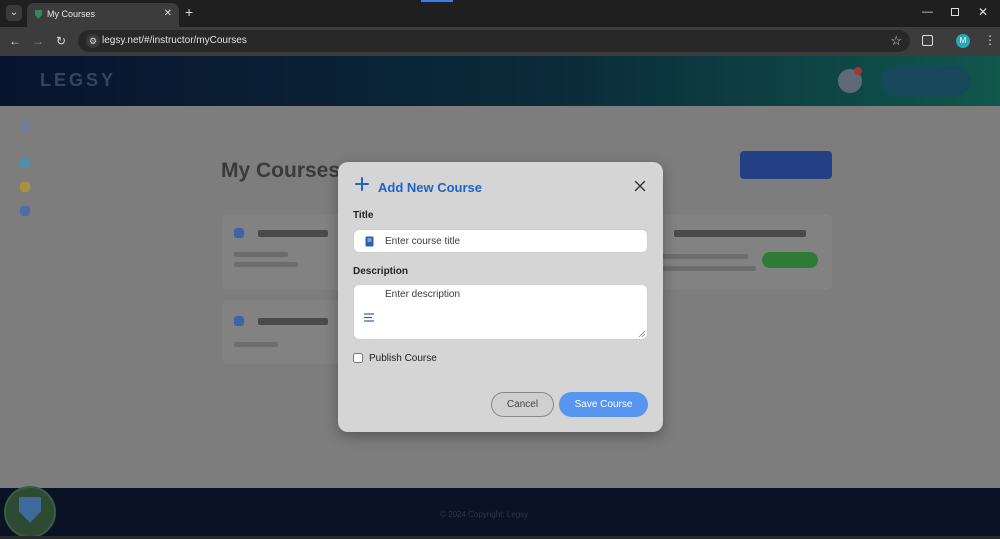 This screenshot has height=539, width=1000. Describe the element at coordinates (858, 71) in the screenshot. I see `notification-badge` at that location.